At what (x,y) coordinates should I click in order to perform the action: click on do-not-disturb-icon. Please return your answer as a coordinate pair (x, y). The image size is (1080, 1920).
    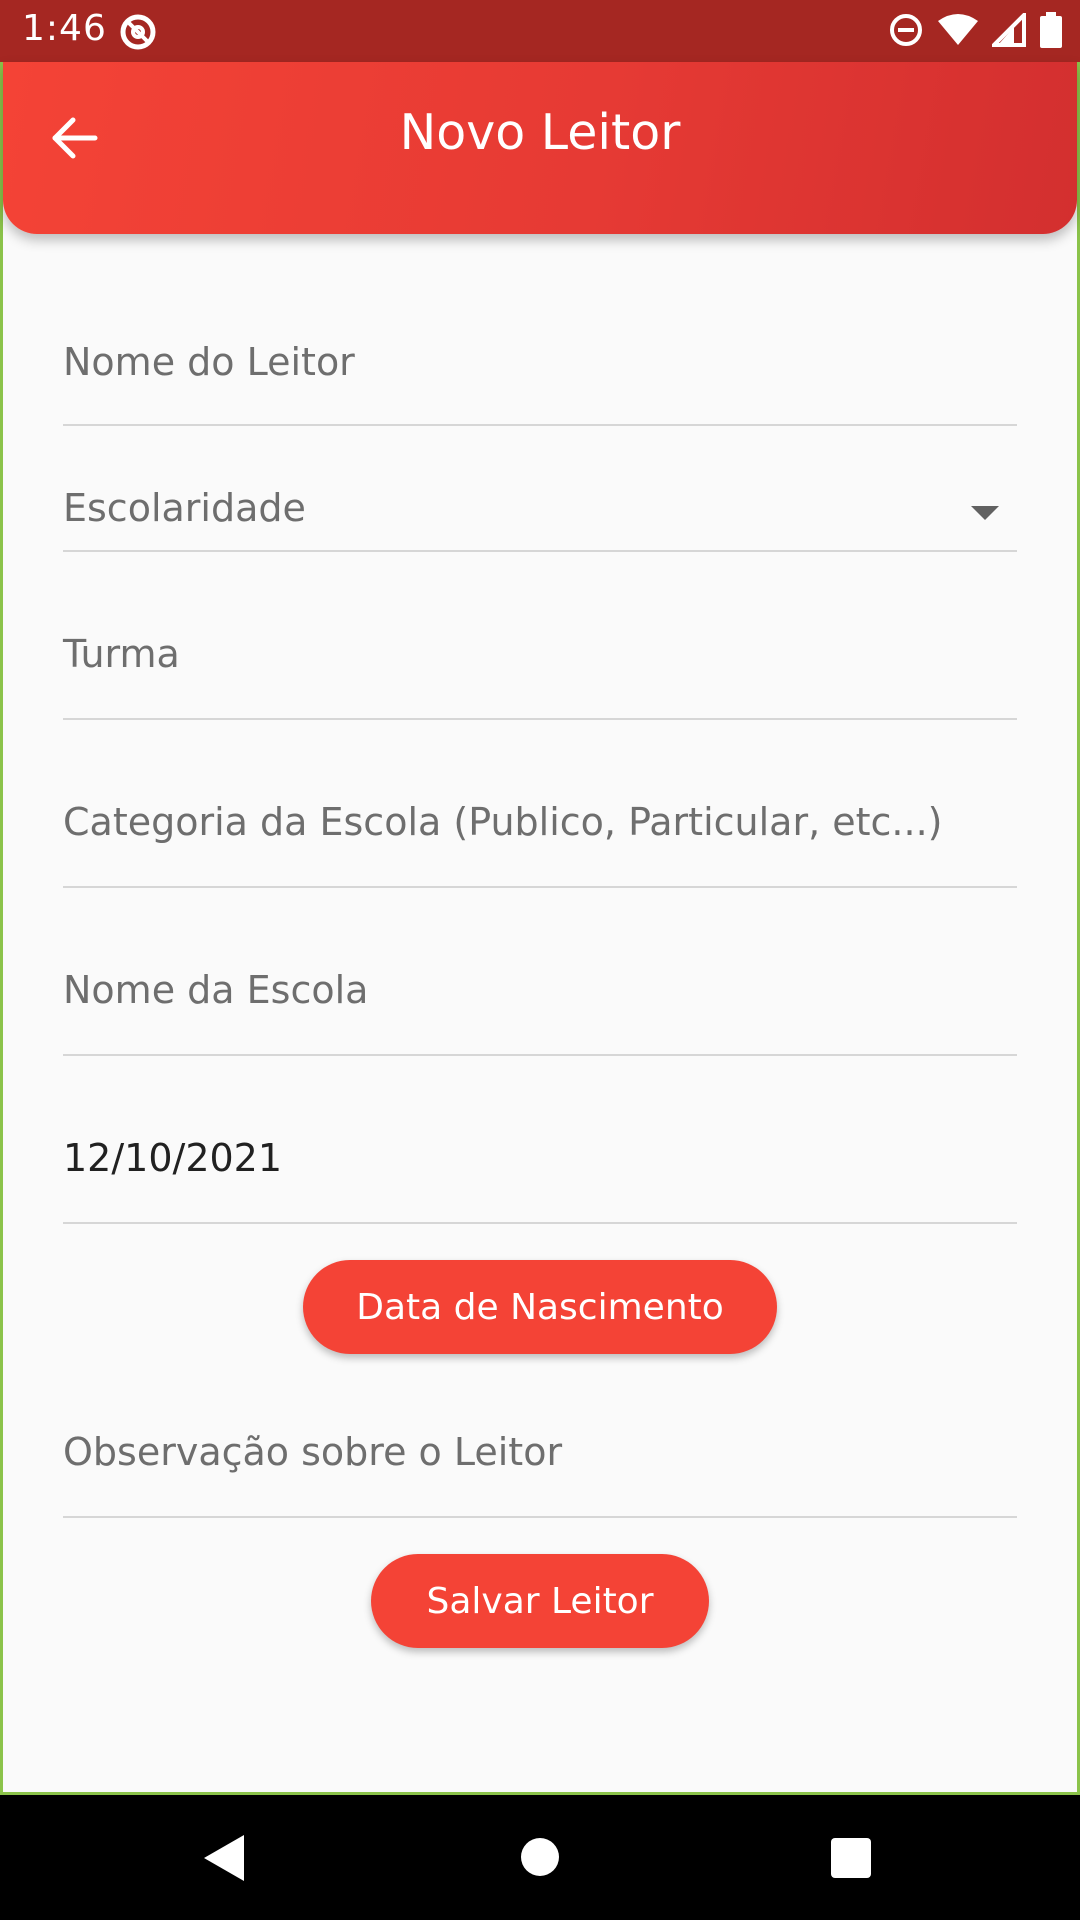
    Looking at the image, I should click on (906, 32).